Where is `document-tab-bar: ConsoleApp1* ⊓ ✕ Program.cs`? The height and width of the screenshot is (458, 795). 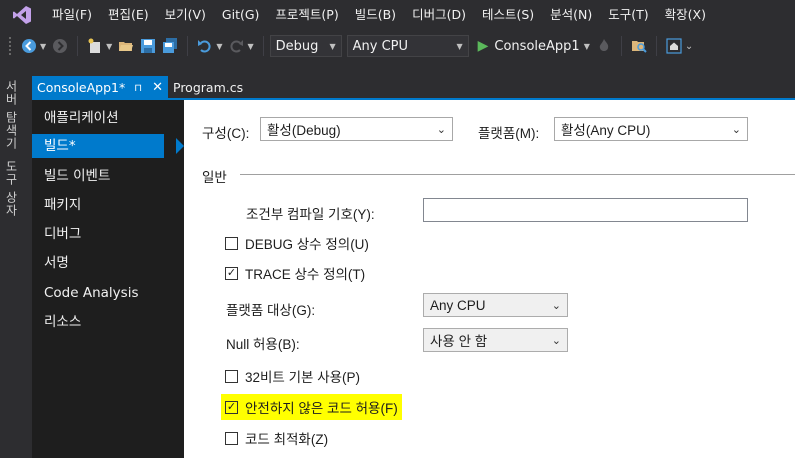
document-tab-bar: ConsoleApp1* ⊓ ✕ Program.cs is located at coordinates (413, 87).